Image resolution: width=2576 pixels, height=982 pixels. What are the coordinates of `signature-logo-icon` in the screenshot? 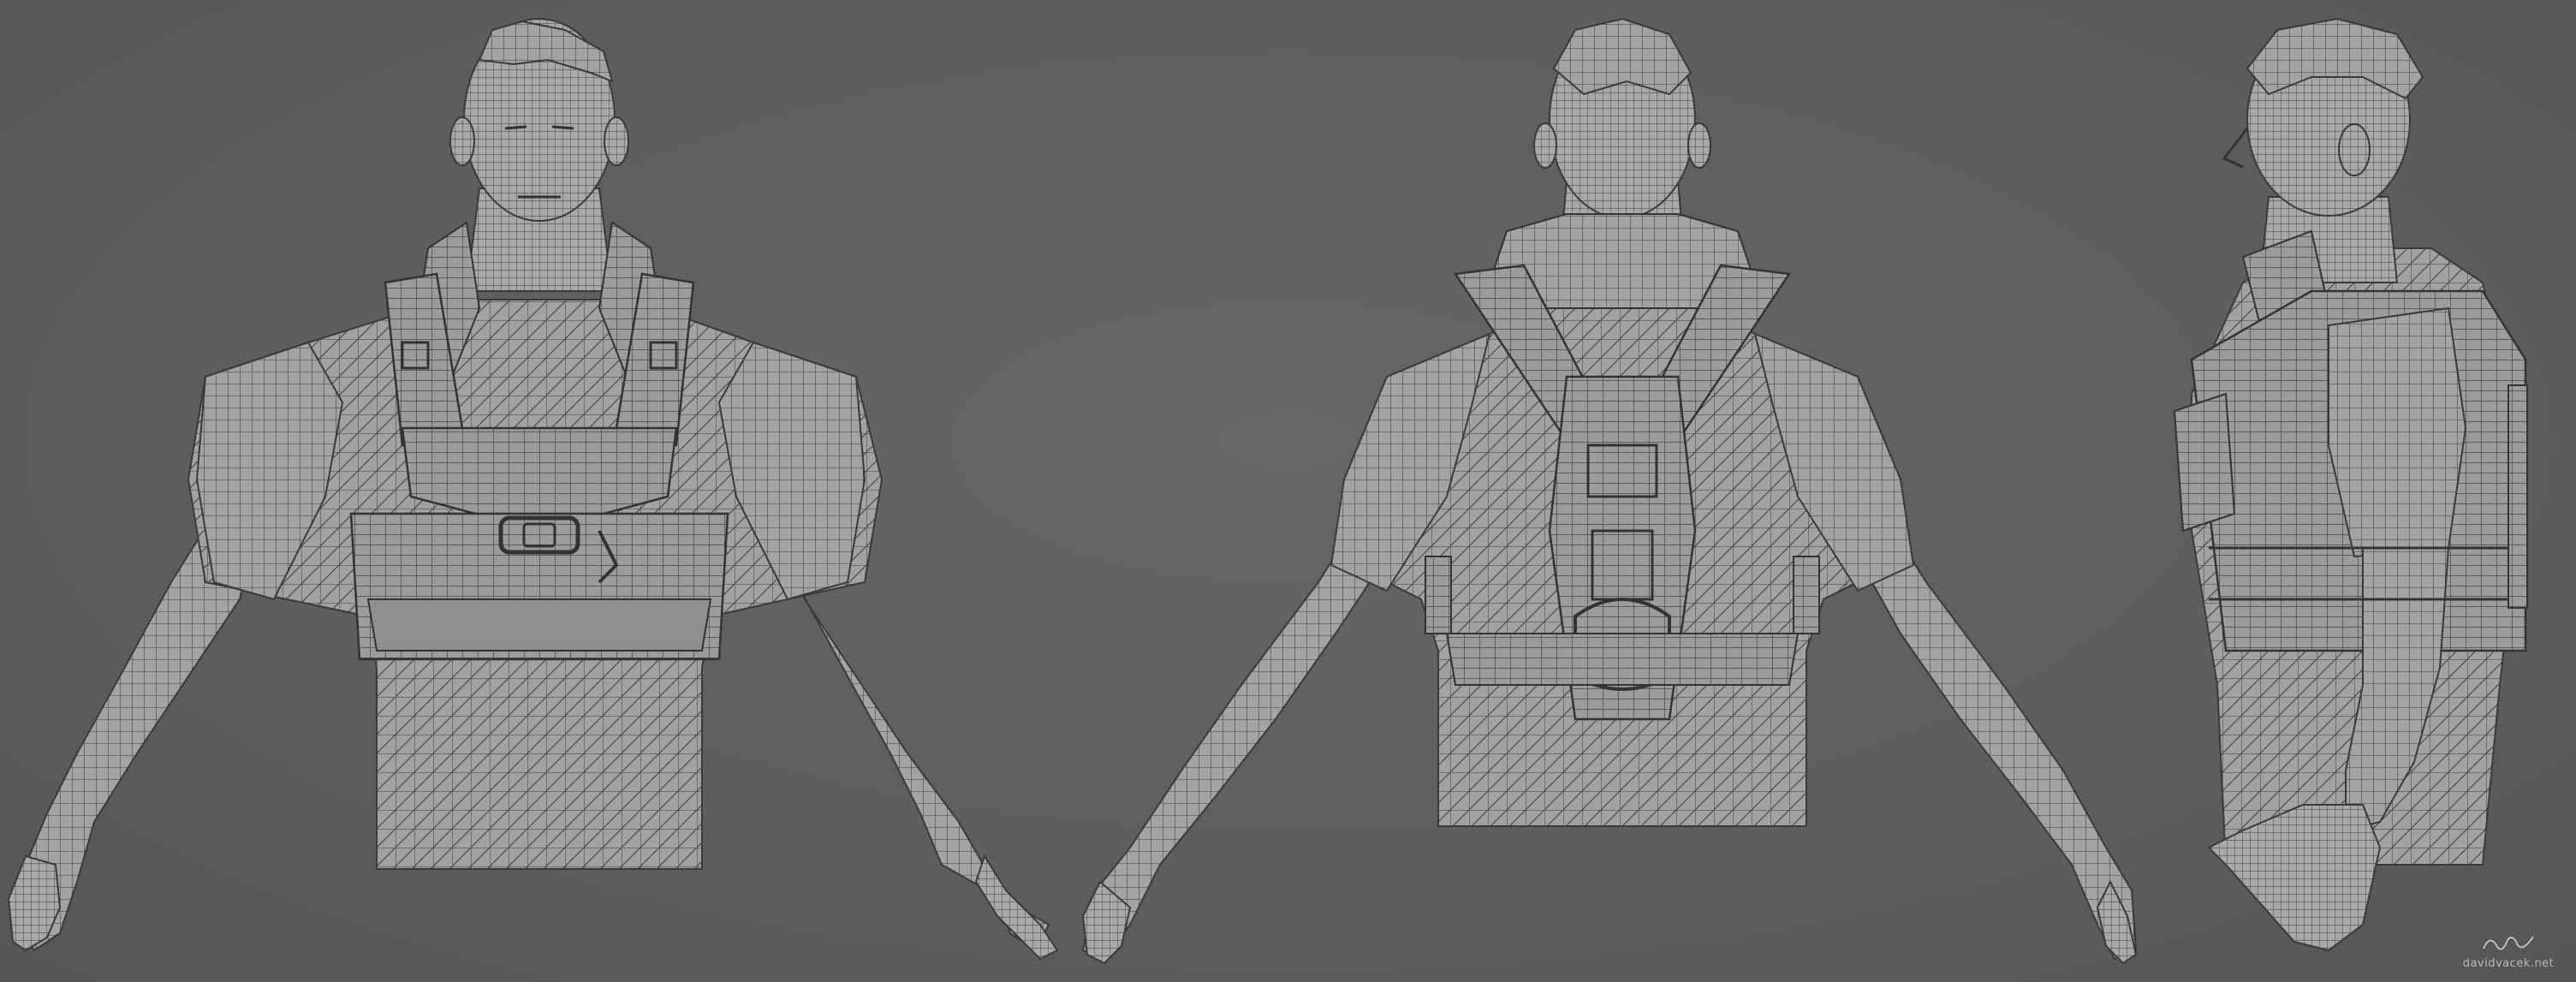 It's located at (2508, 943).